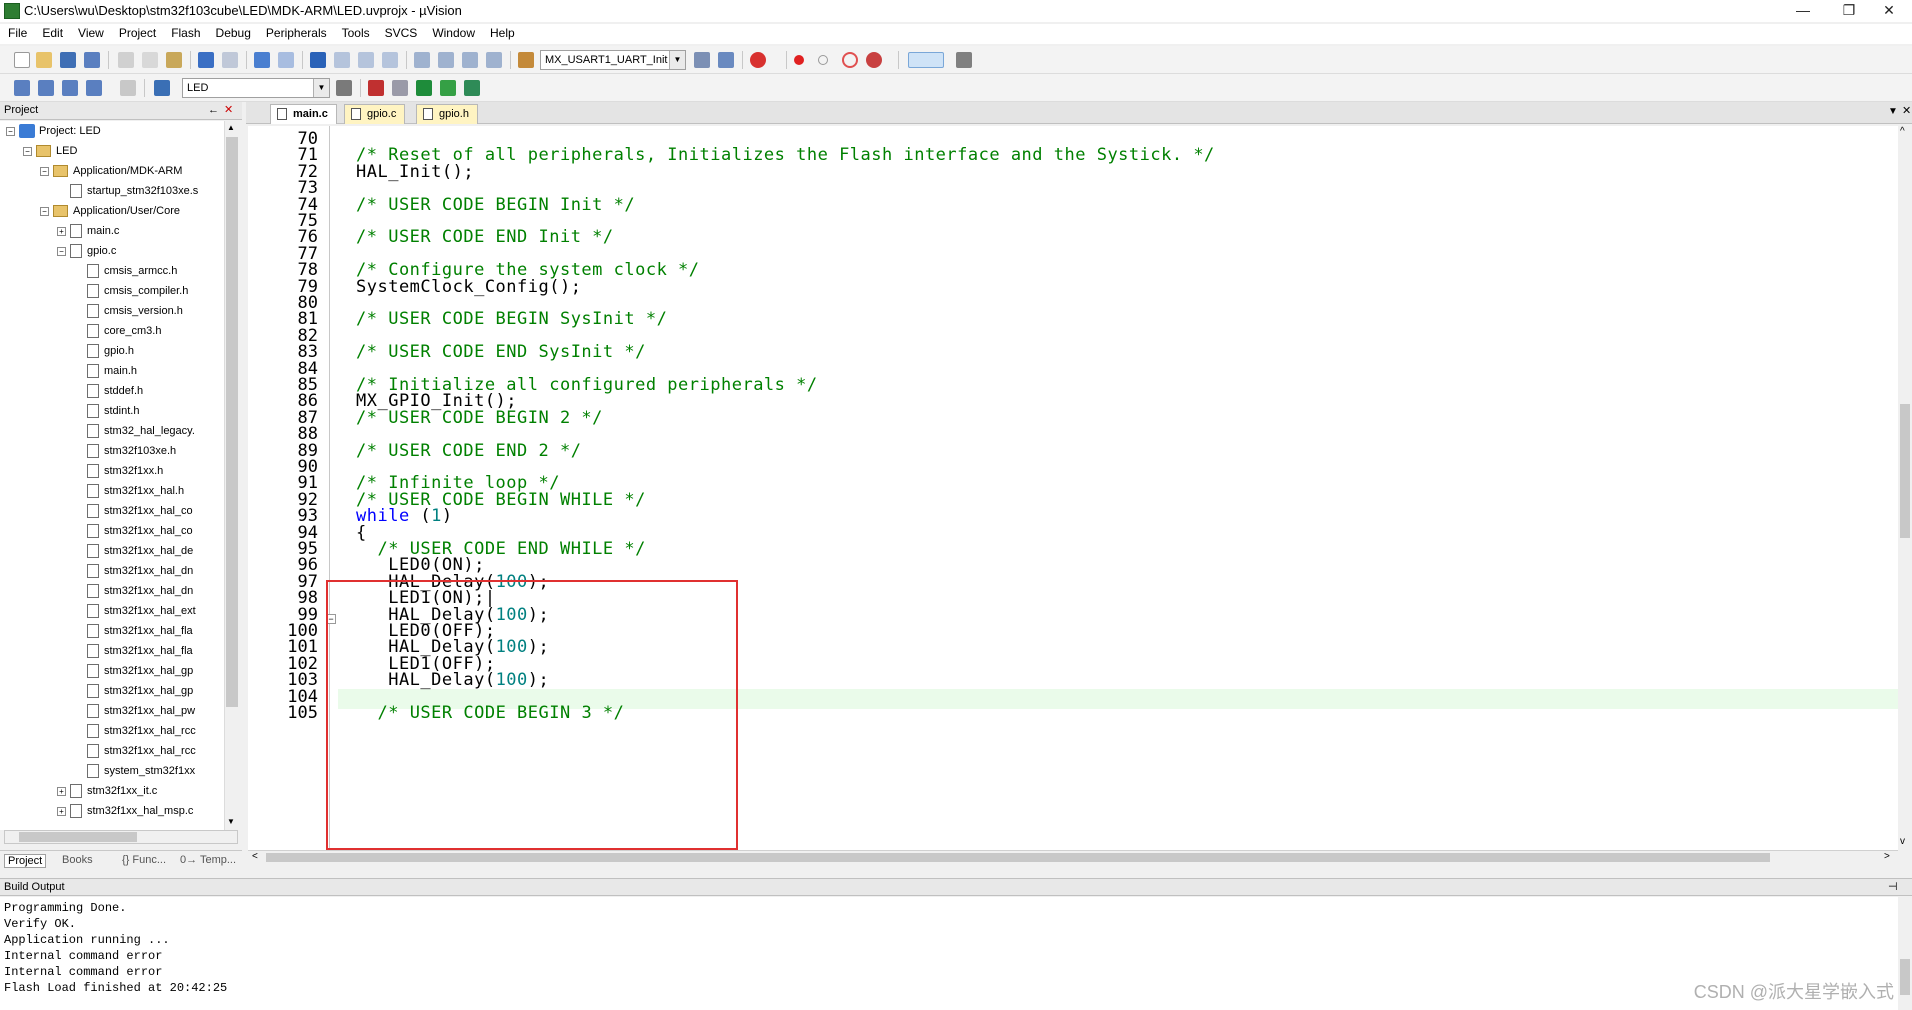  I want to click on window-layout-icon, so click(926, 60).